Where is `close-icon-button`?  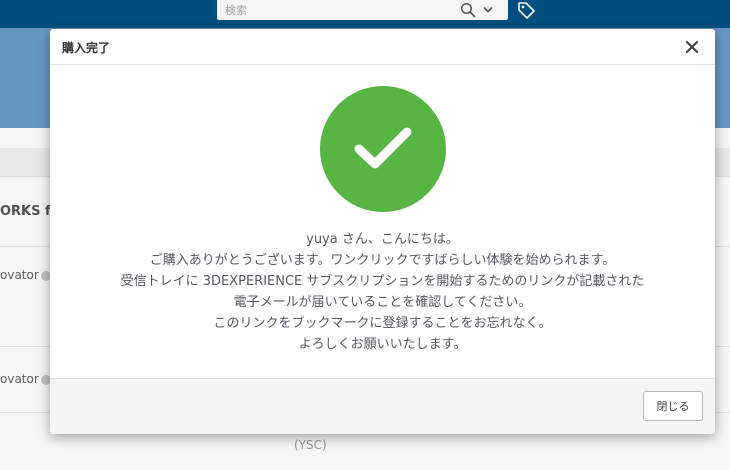 close-icon-button is located at coordinates (692, 47).